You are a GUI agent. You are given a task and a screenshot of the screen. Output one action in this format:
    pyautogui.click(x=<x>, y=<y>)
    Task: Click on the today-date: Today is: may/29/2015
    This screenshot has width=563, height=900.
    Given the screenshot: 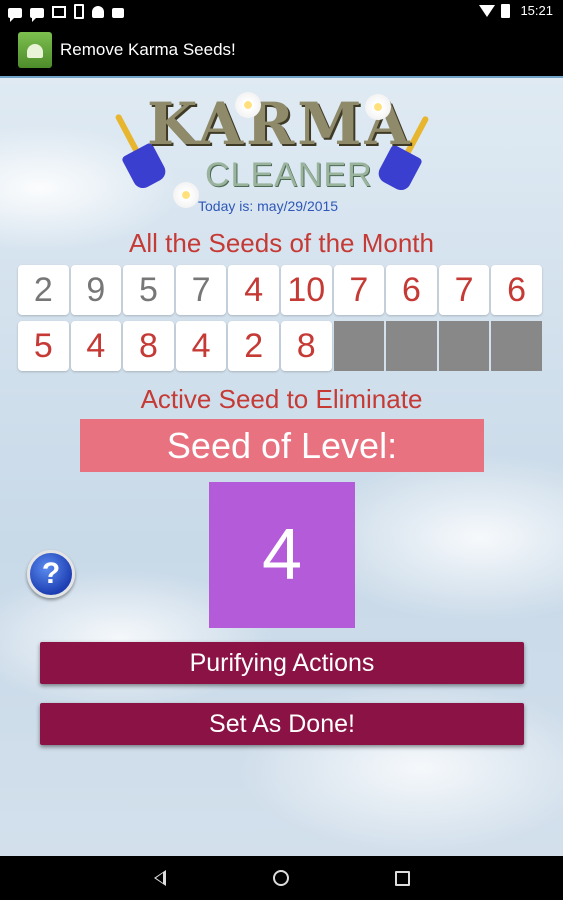 What is the action you would take?
    pyautogui.click(x=268, y=206)
    